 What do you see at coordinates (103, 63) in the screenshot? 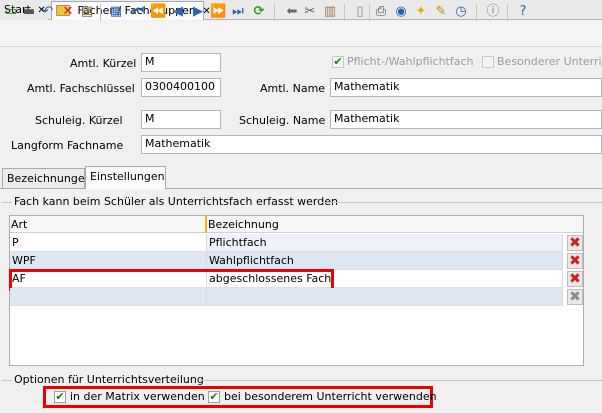
I see `amtl-kuerzel-label: Amtl. Kürzel` at bounding box center [103, 63].